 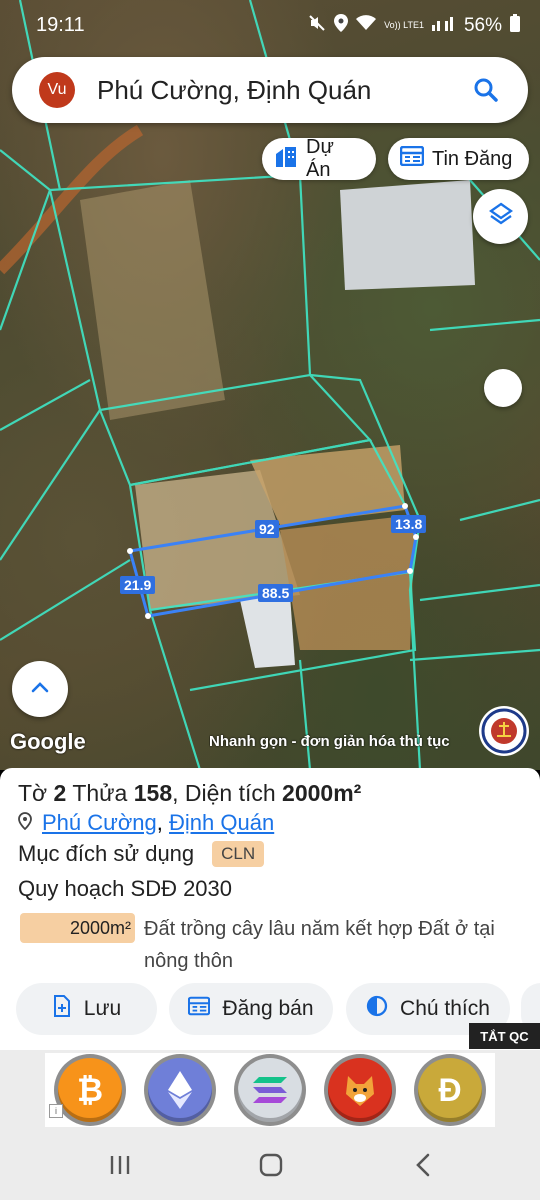 What do you see at coordinates (317, 25) in the screenshot?
I see `mute-icon` at bounding box center [317, 25].